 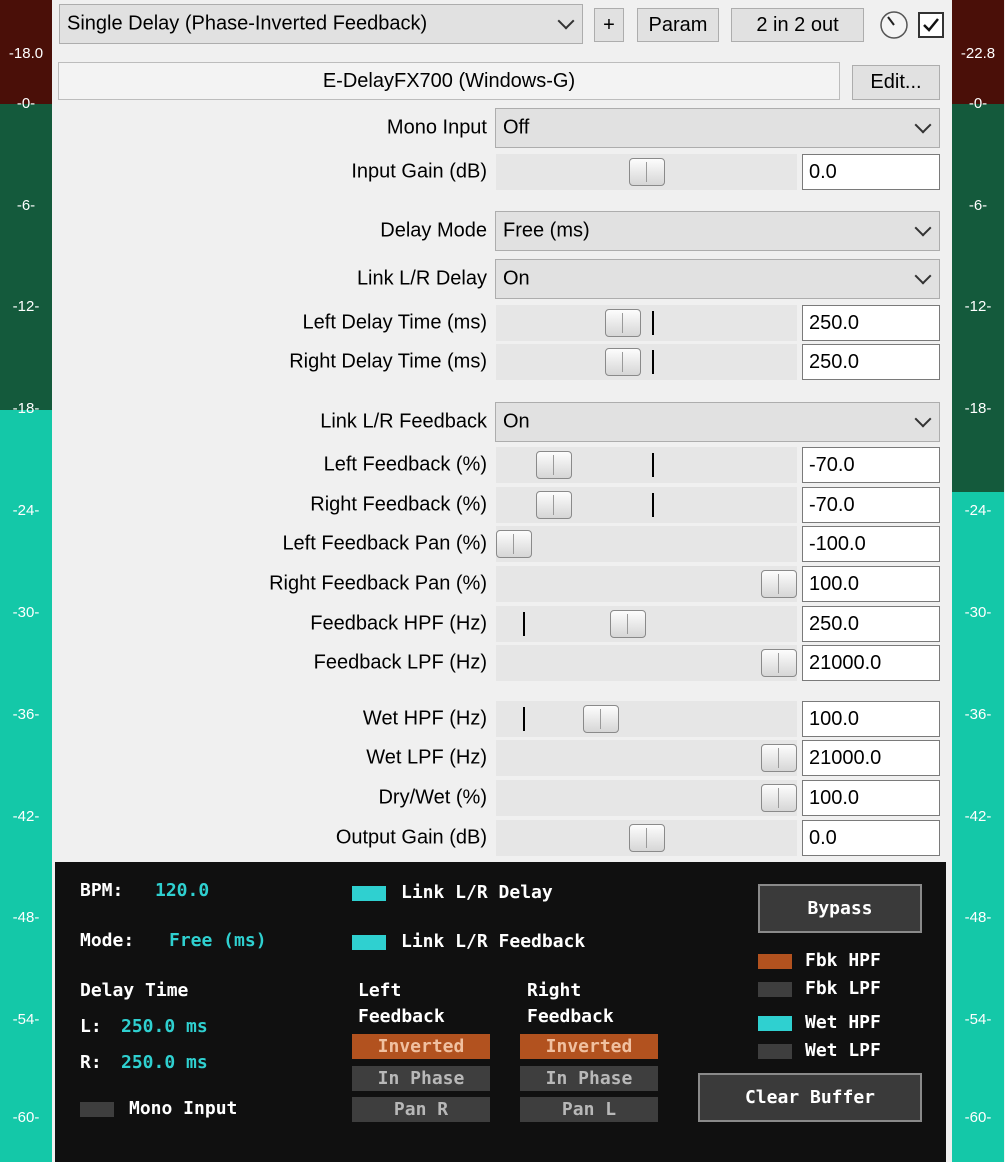 What do you see at coordinates (646, 505) in the screenshot?
I see `right-feedback-slider` at bounding box center [646, 505].